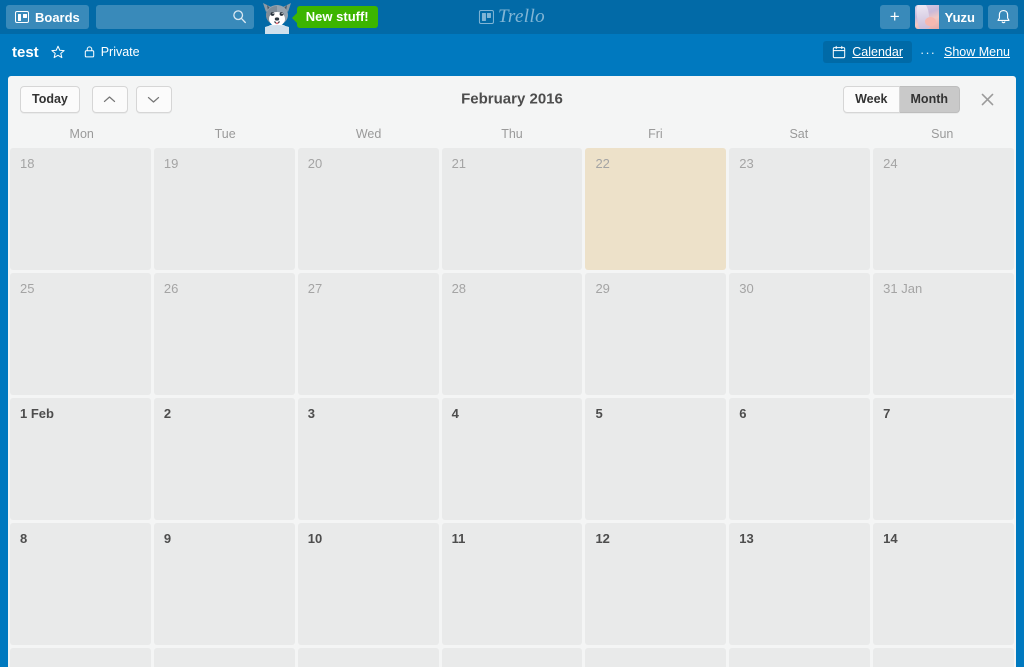 The height and width of the screenshot is (667, 1024). I want to click on board-title: test, so click(25, 52).